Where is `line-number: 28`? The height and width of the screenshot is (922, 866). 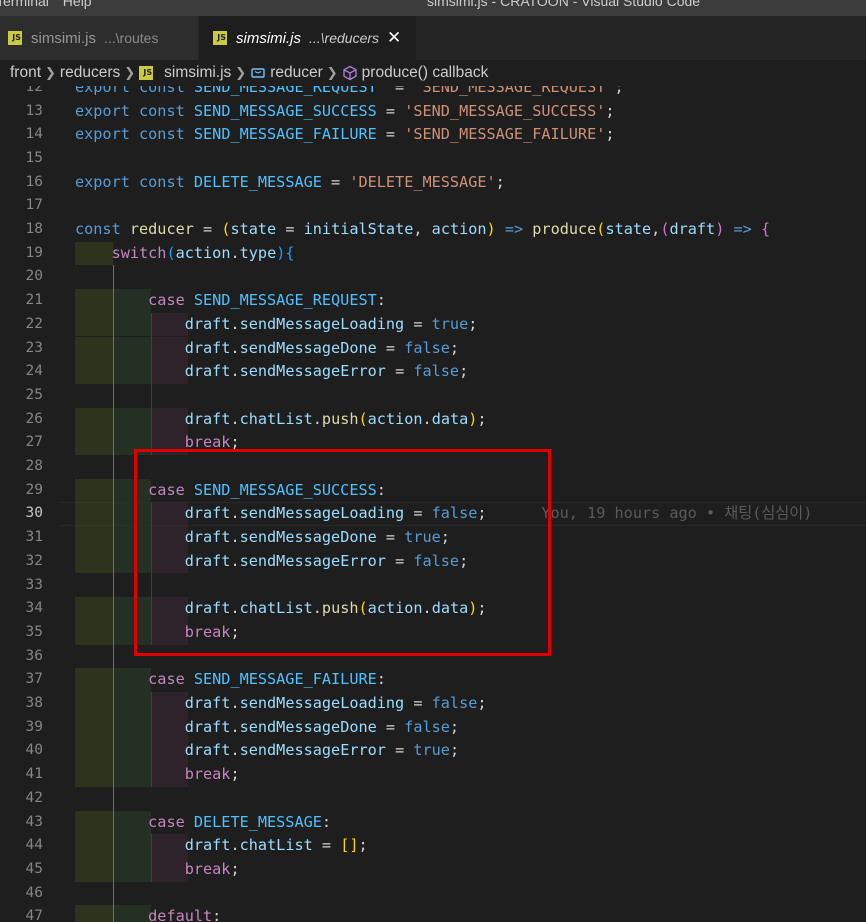 line-number: 28 is located at coordinates (21, 467).